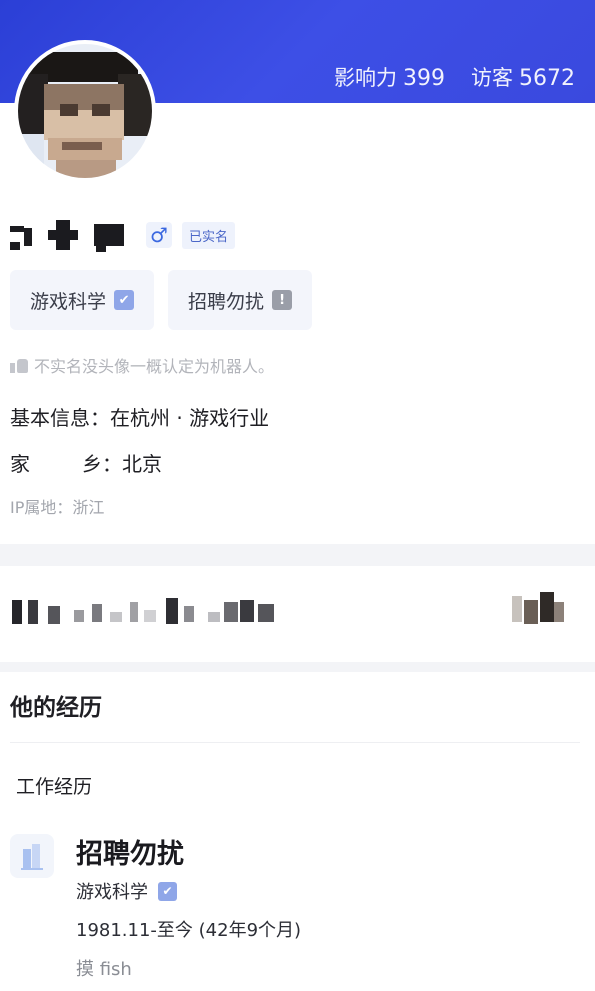  What do you see at coordinates (130, 854) in the screenshot?
I see `job-title: 招聘勿扰` at bounding box center [130, 854].